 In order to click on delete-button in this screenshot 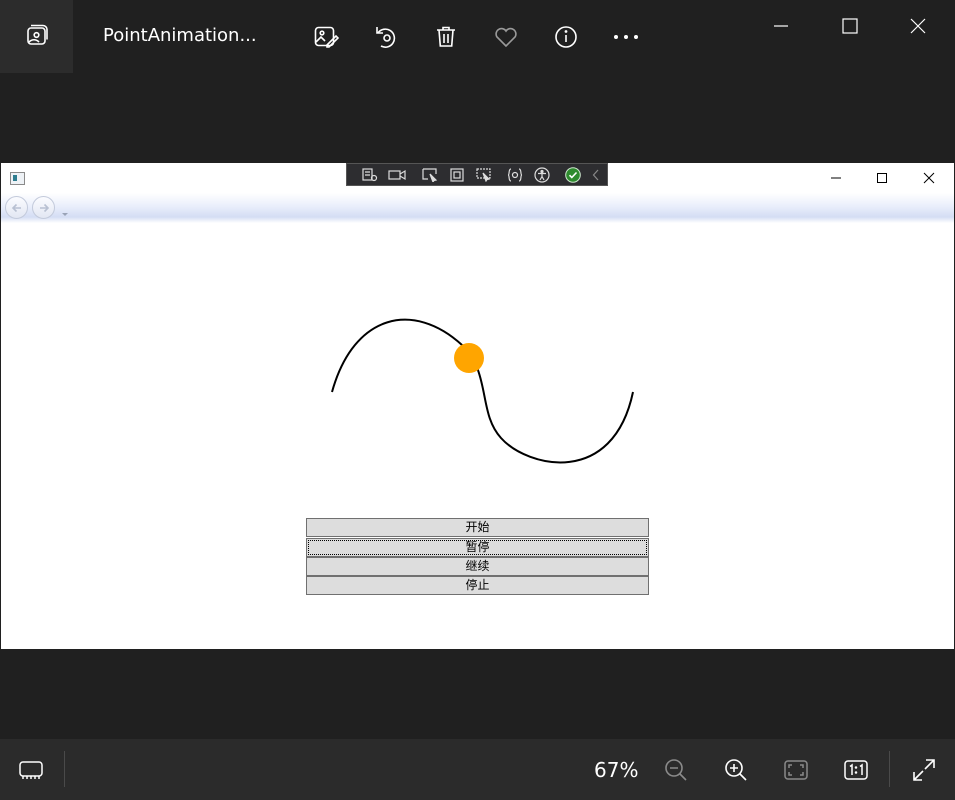, I will do `click(446, 37)`.